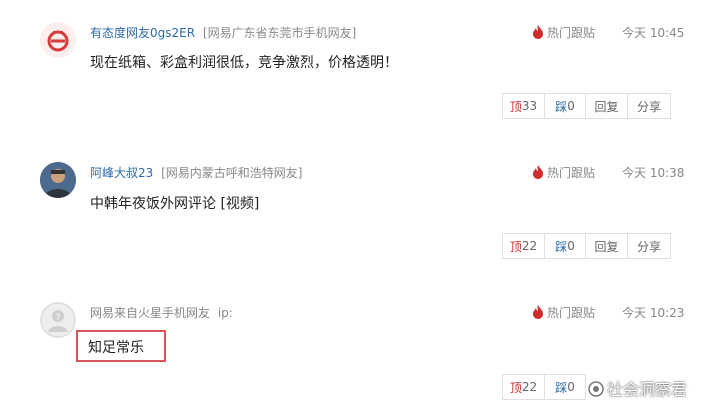 The width and height of the screenshot is (717, 413). What do you see at coordinates (647, 389) in the screenshot?
I see `watermark-text: 社会洞察君` at bounding box center [647, 389].